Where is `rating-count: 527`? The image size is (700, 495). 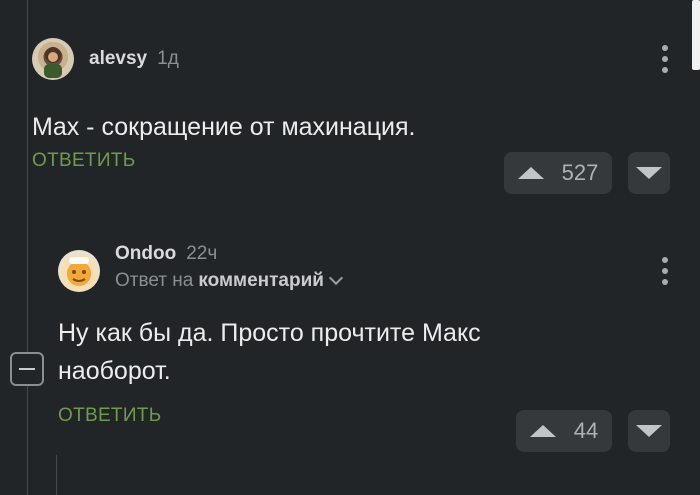 rating-count: 527 is located at coordinates (580, 172).